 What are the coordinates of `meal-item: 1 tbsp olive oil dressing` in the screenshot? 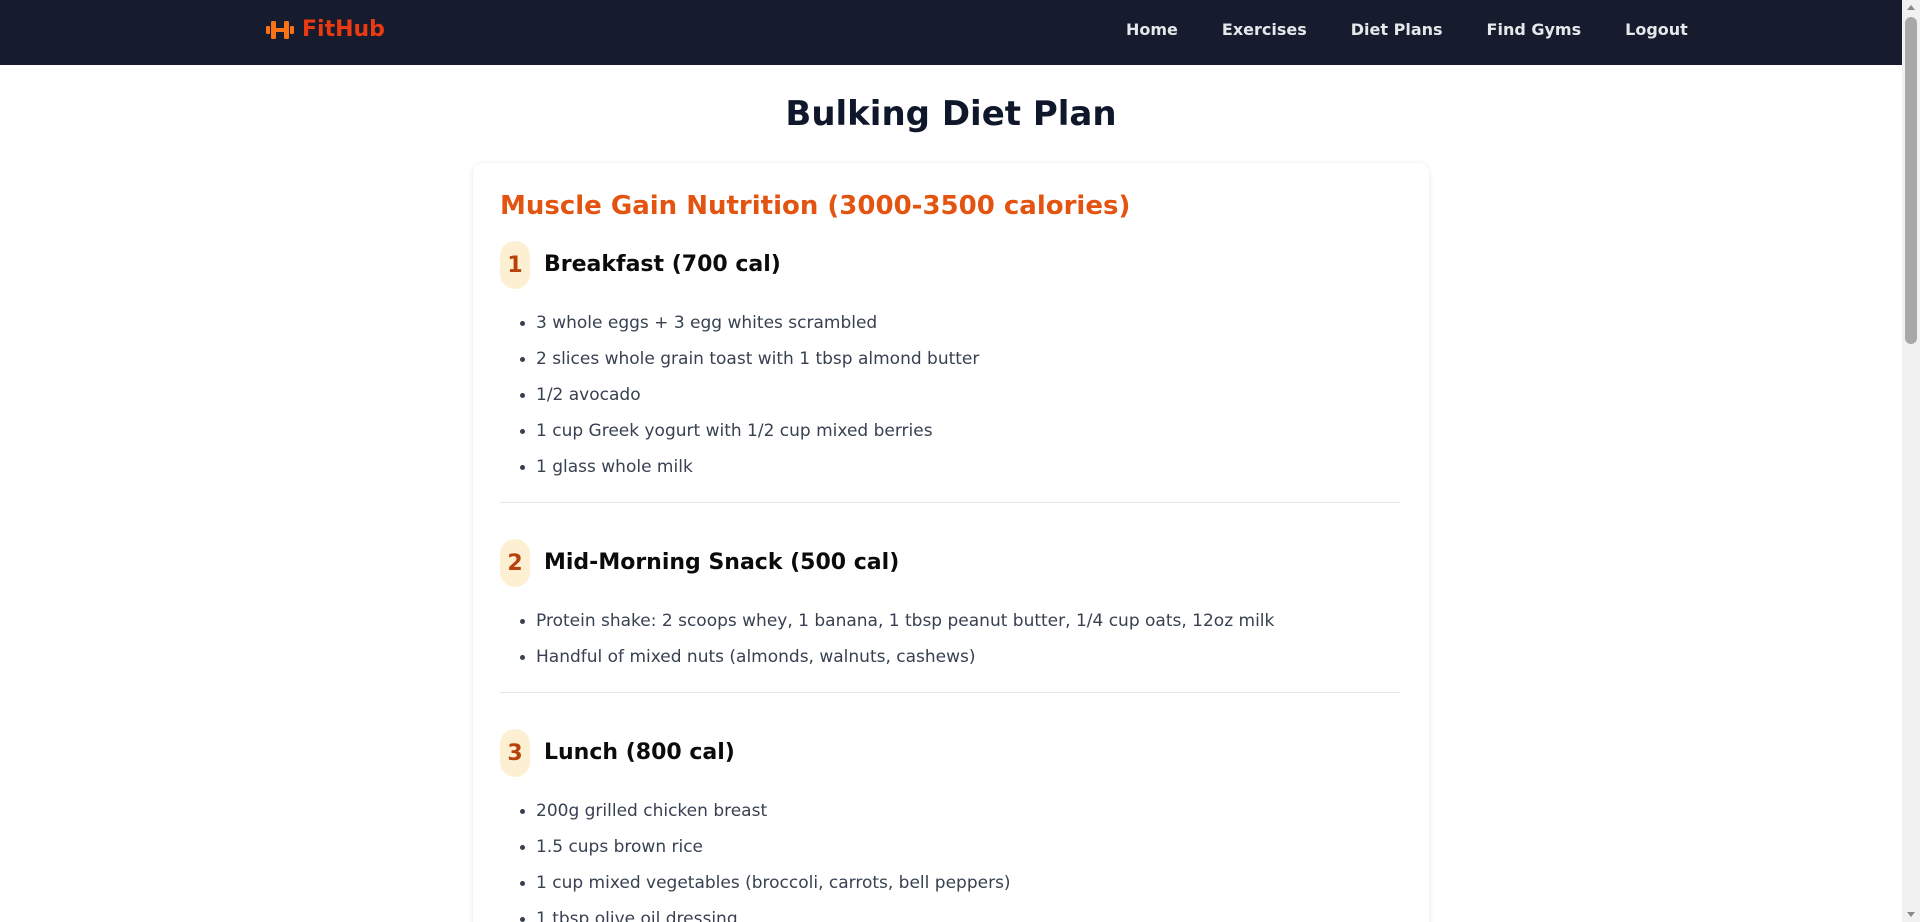 It's located at (950, 911).